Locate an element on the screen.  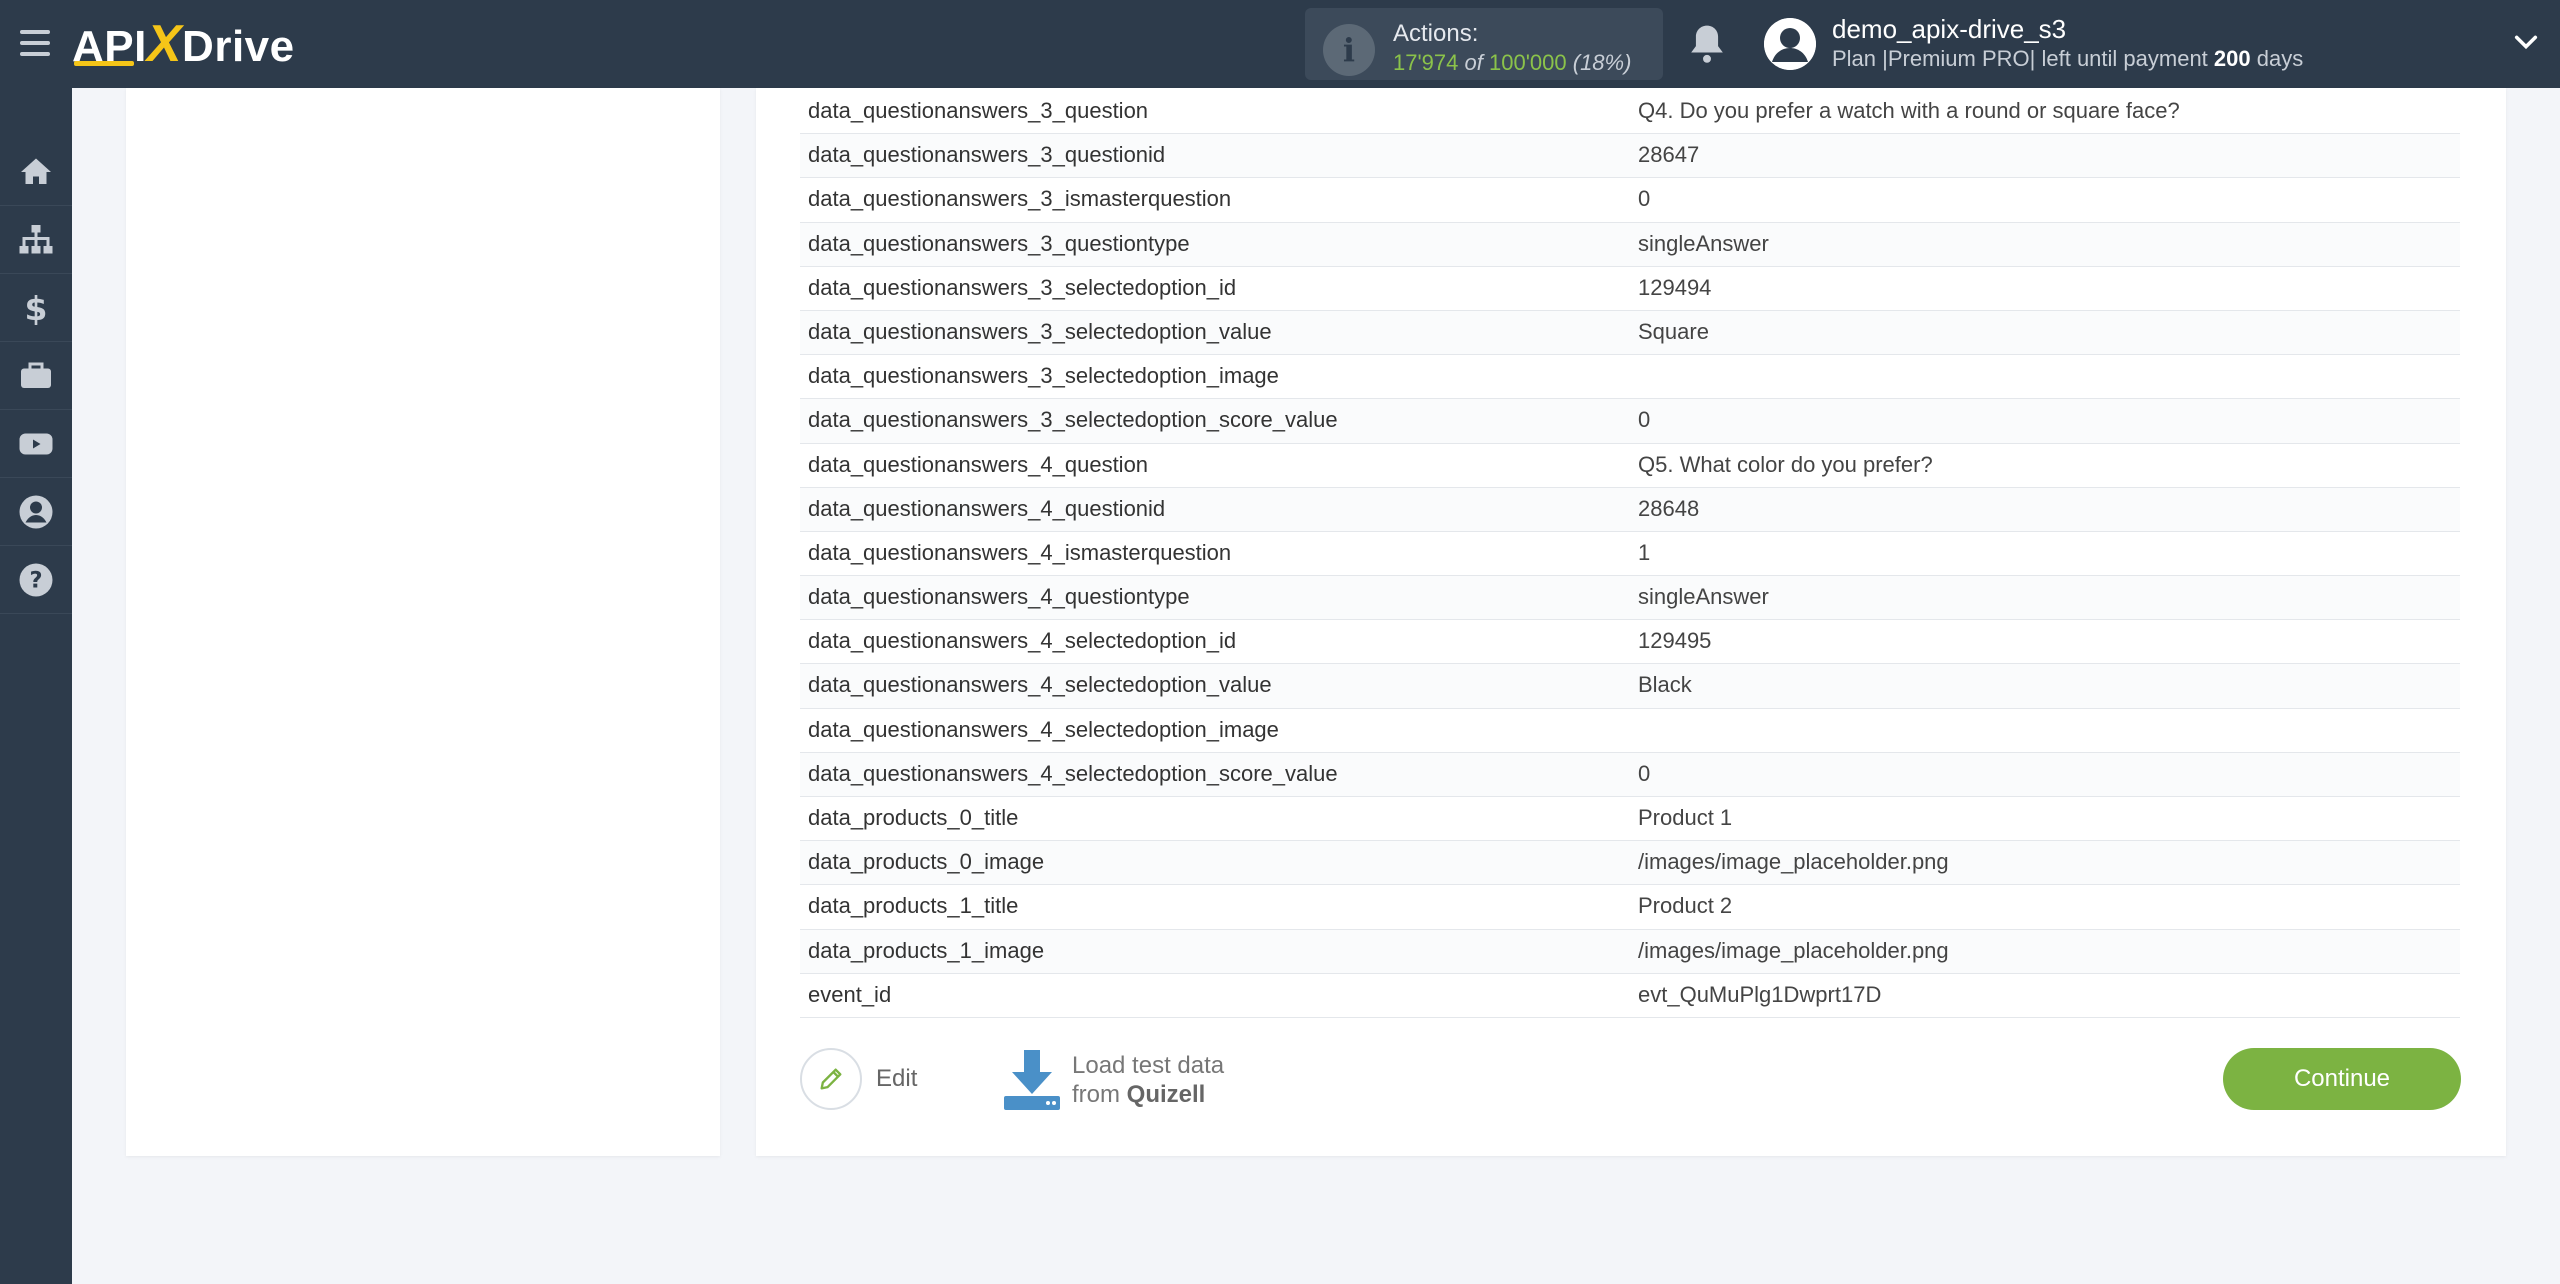
field-value: Square is located at coordinates (1673, 331).